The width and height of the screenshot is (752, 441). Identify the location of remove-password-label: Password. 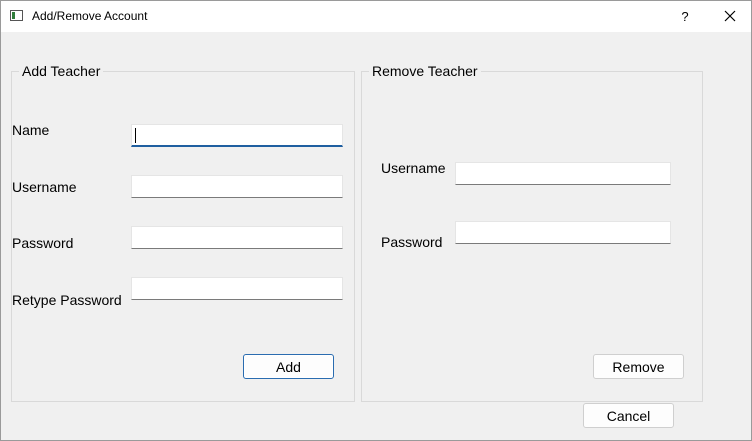
(412, 242).